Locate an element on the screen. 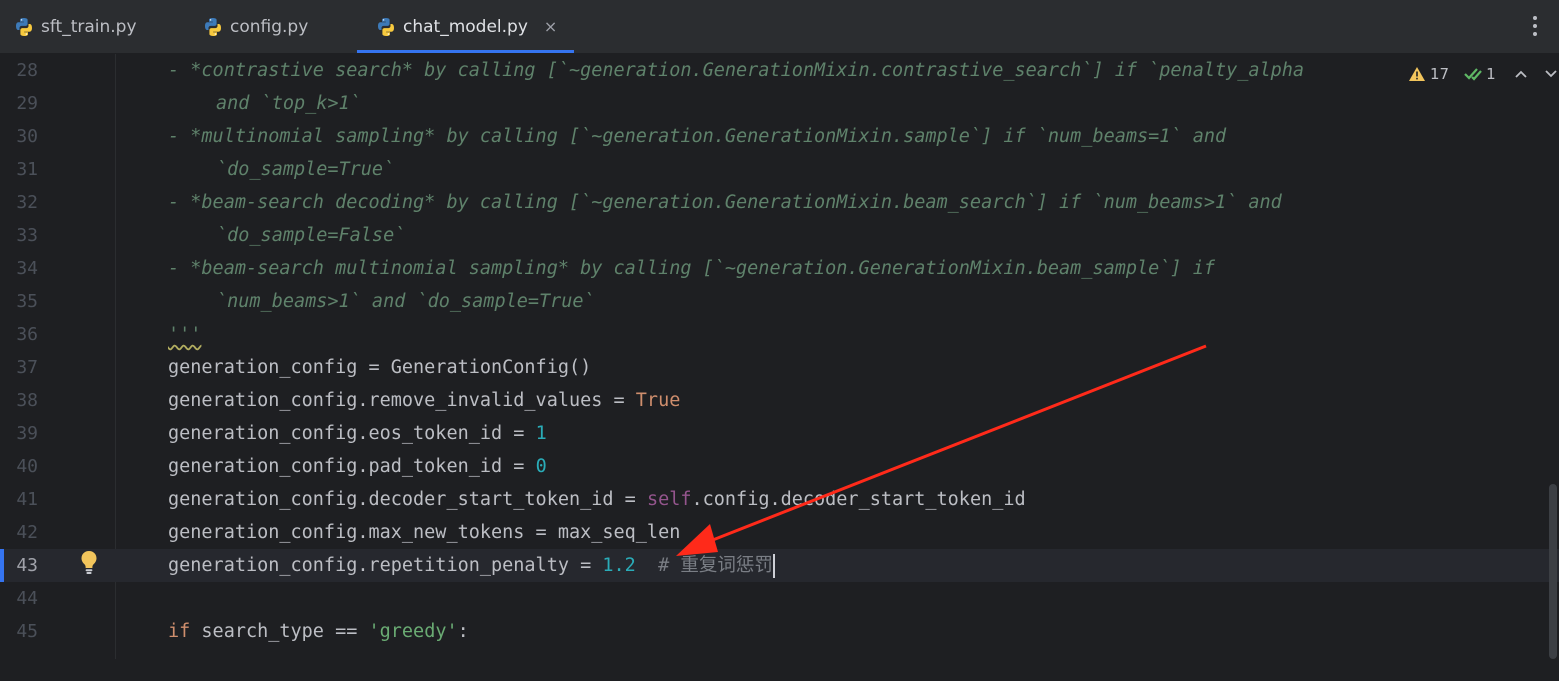  line-number: 41 is located at coordinates (27, 499).